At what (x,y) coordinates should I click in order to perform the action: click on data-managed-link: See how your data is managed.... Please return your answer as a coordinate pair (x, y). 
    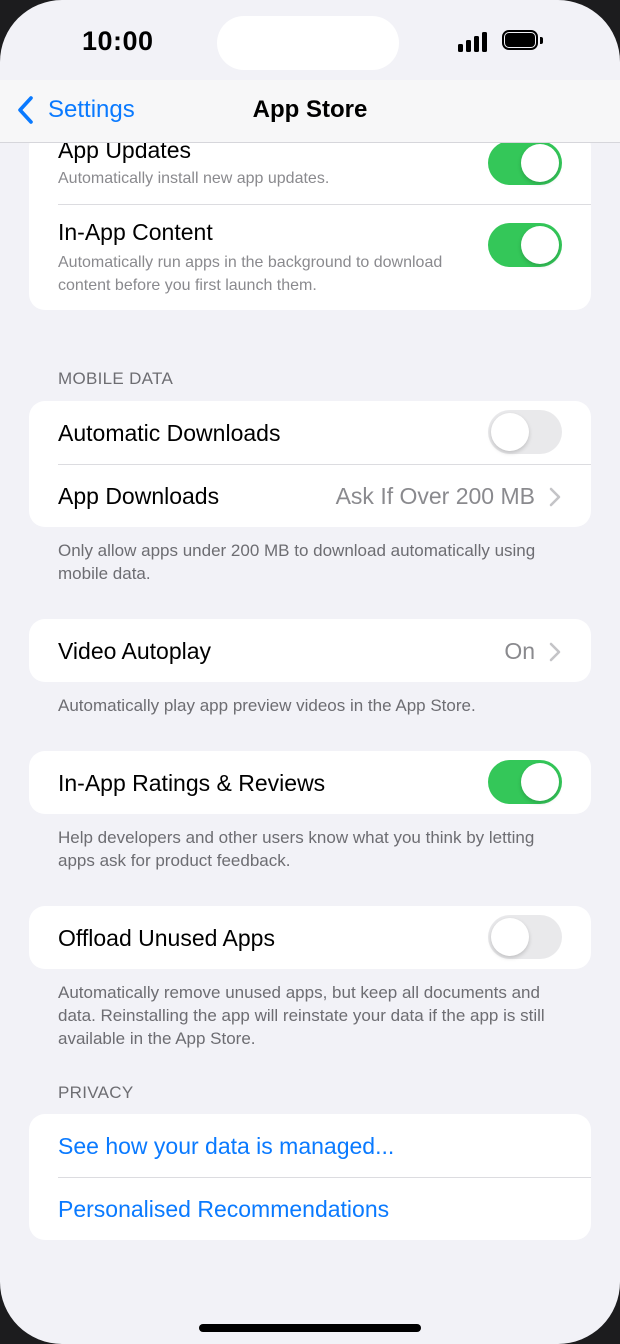
    Looking at the image, I should click on (226, 1146).